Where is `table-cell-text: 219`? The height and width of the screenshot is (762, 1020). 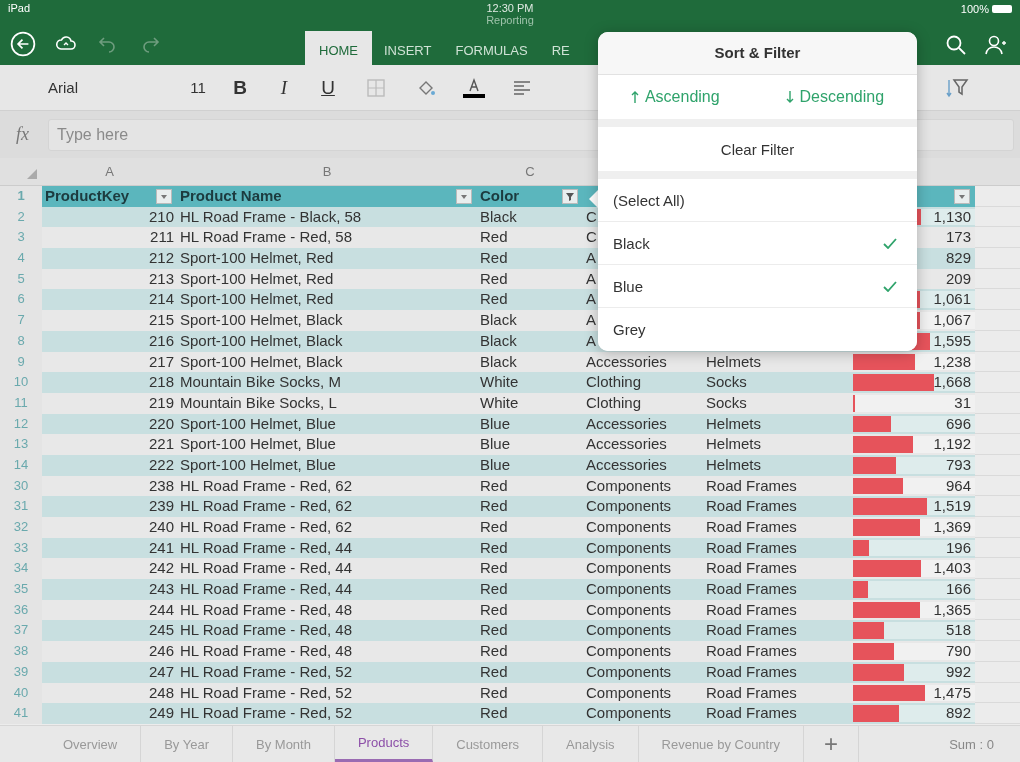 table-cell-text: 219 is located at coordinates (161, 402).